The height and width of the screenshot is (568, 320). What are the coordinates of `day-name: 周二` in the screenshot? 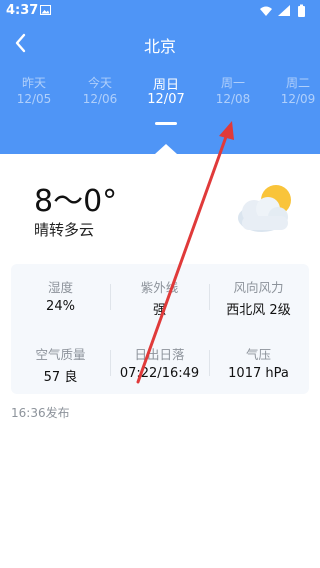 It's located at (297, 83).